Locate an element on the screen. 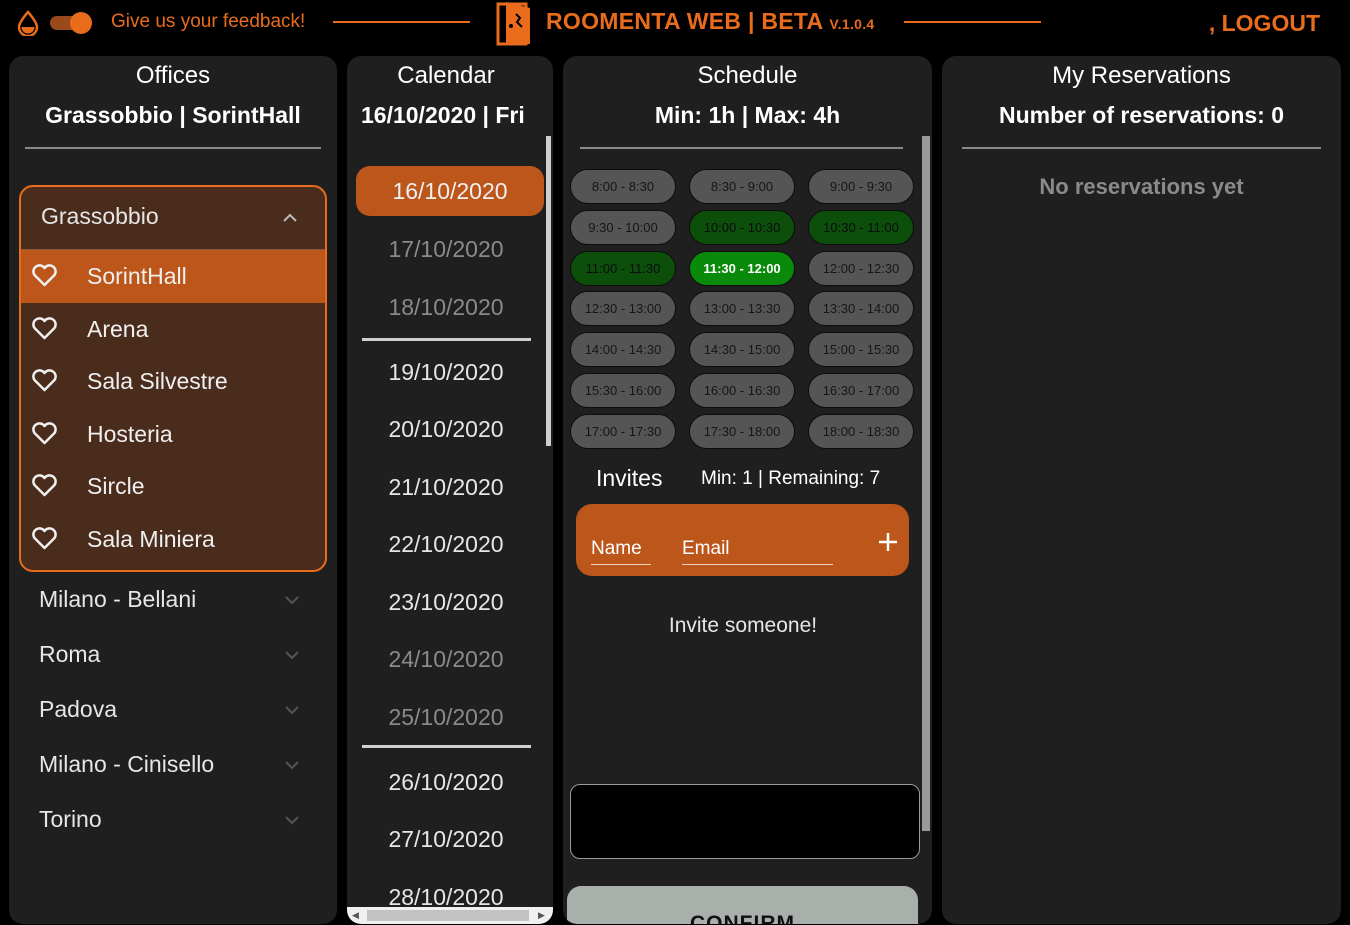 The height and width of the screenshot is (925, 1350). chevron-up-icon is located at coordinates (290, 217).